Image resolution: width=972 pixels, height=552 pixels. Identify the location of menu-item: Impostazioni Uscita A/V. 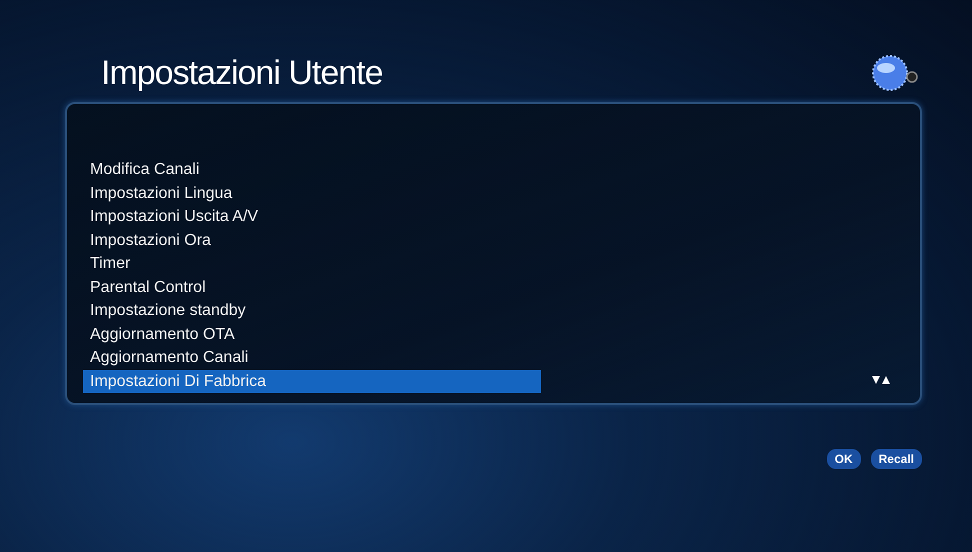
(312, 216).